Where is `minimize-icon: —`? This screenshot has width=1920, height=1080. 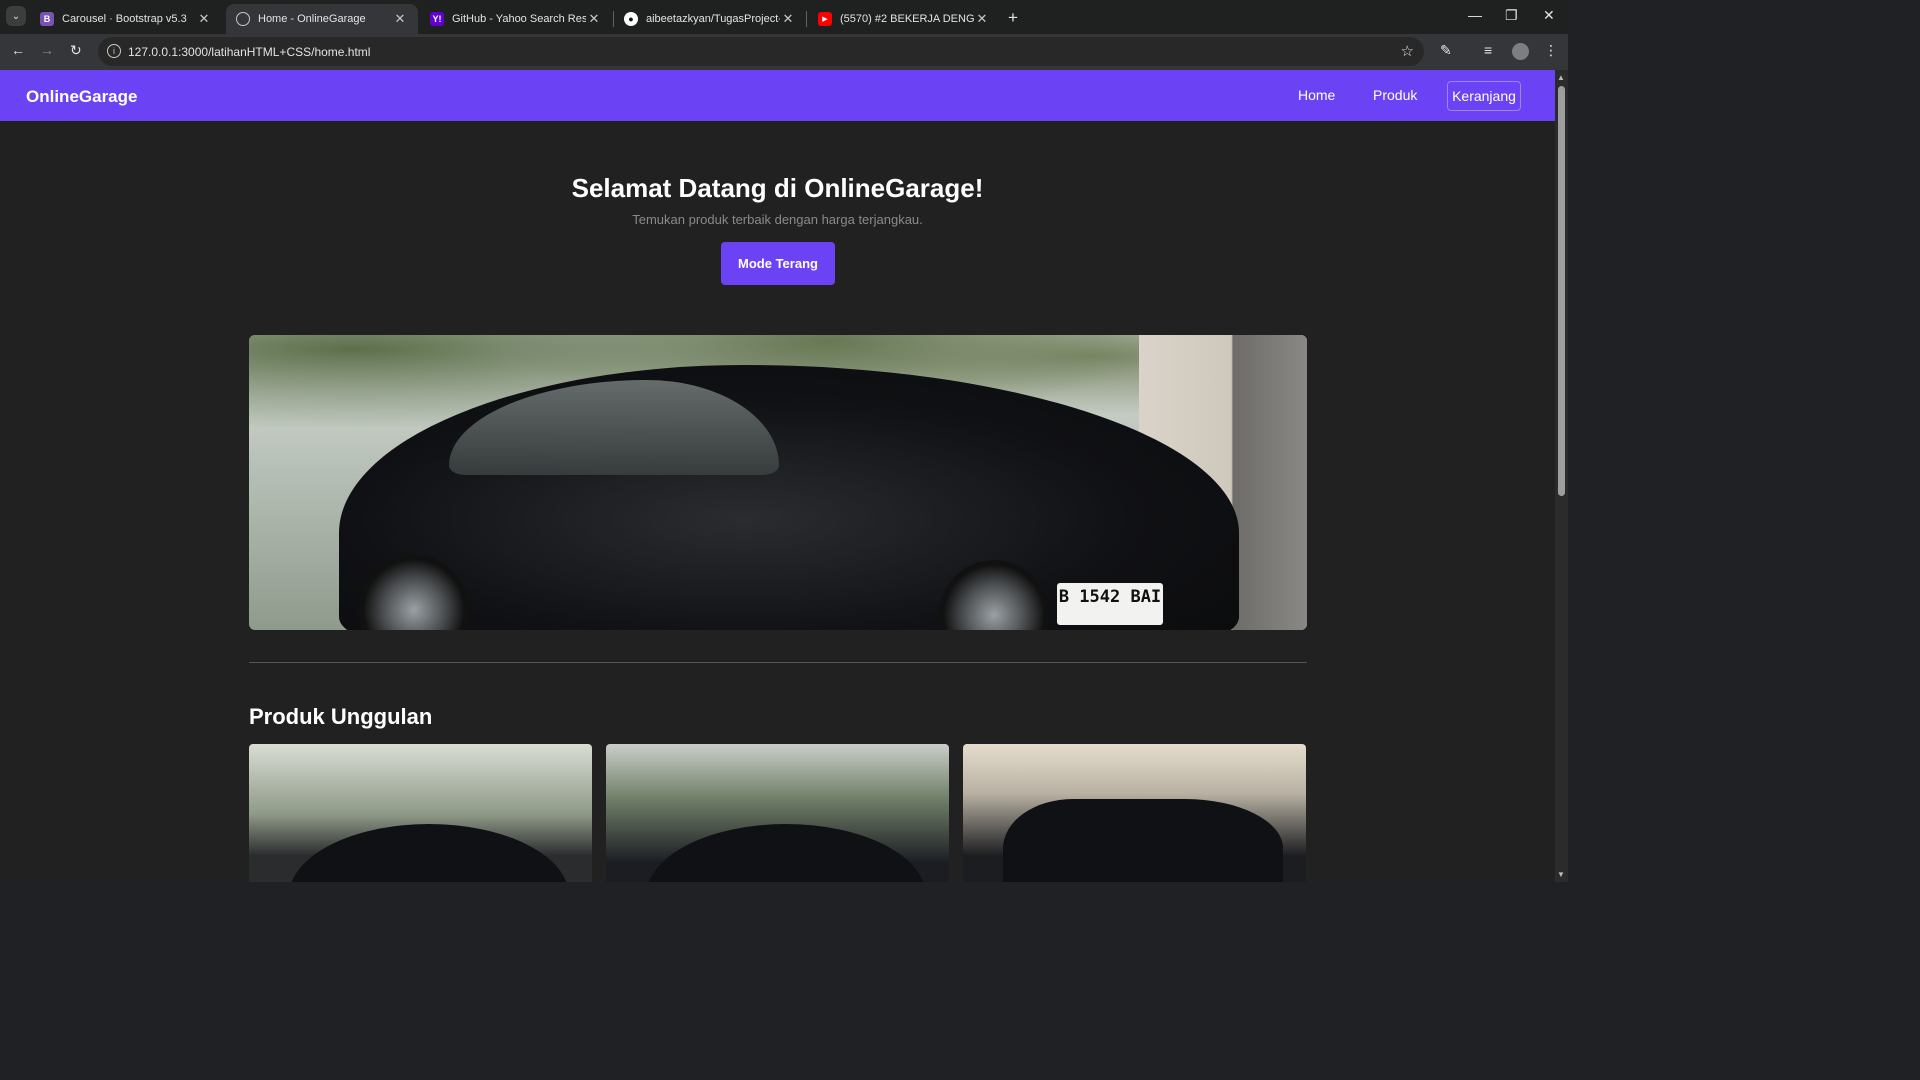 minimize-icon: — is located at coordinates (1475, 15).